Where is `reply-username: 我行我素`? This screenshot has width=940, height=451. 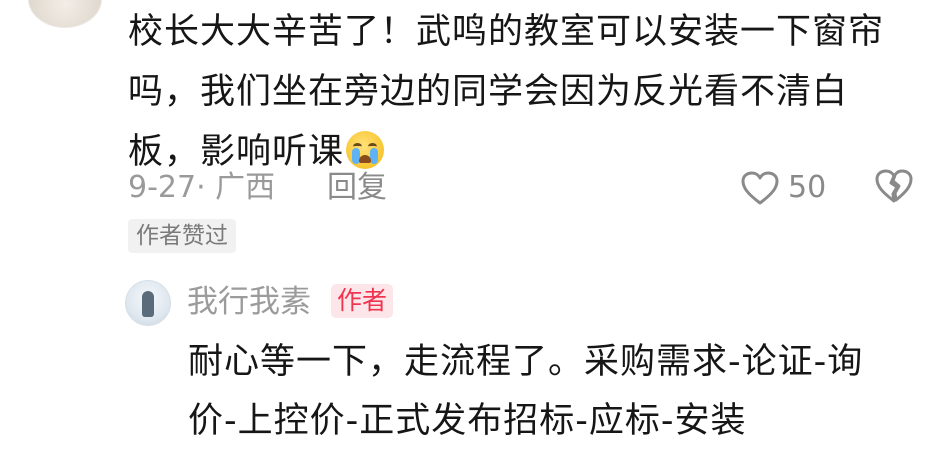
reply-username: 我行我素 is located at coordinates (249, 302).